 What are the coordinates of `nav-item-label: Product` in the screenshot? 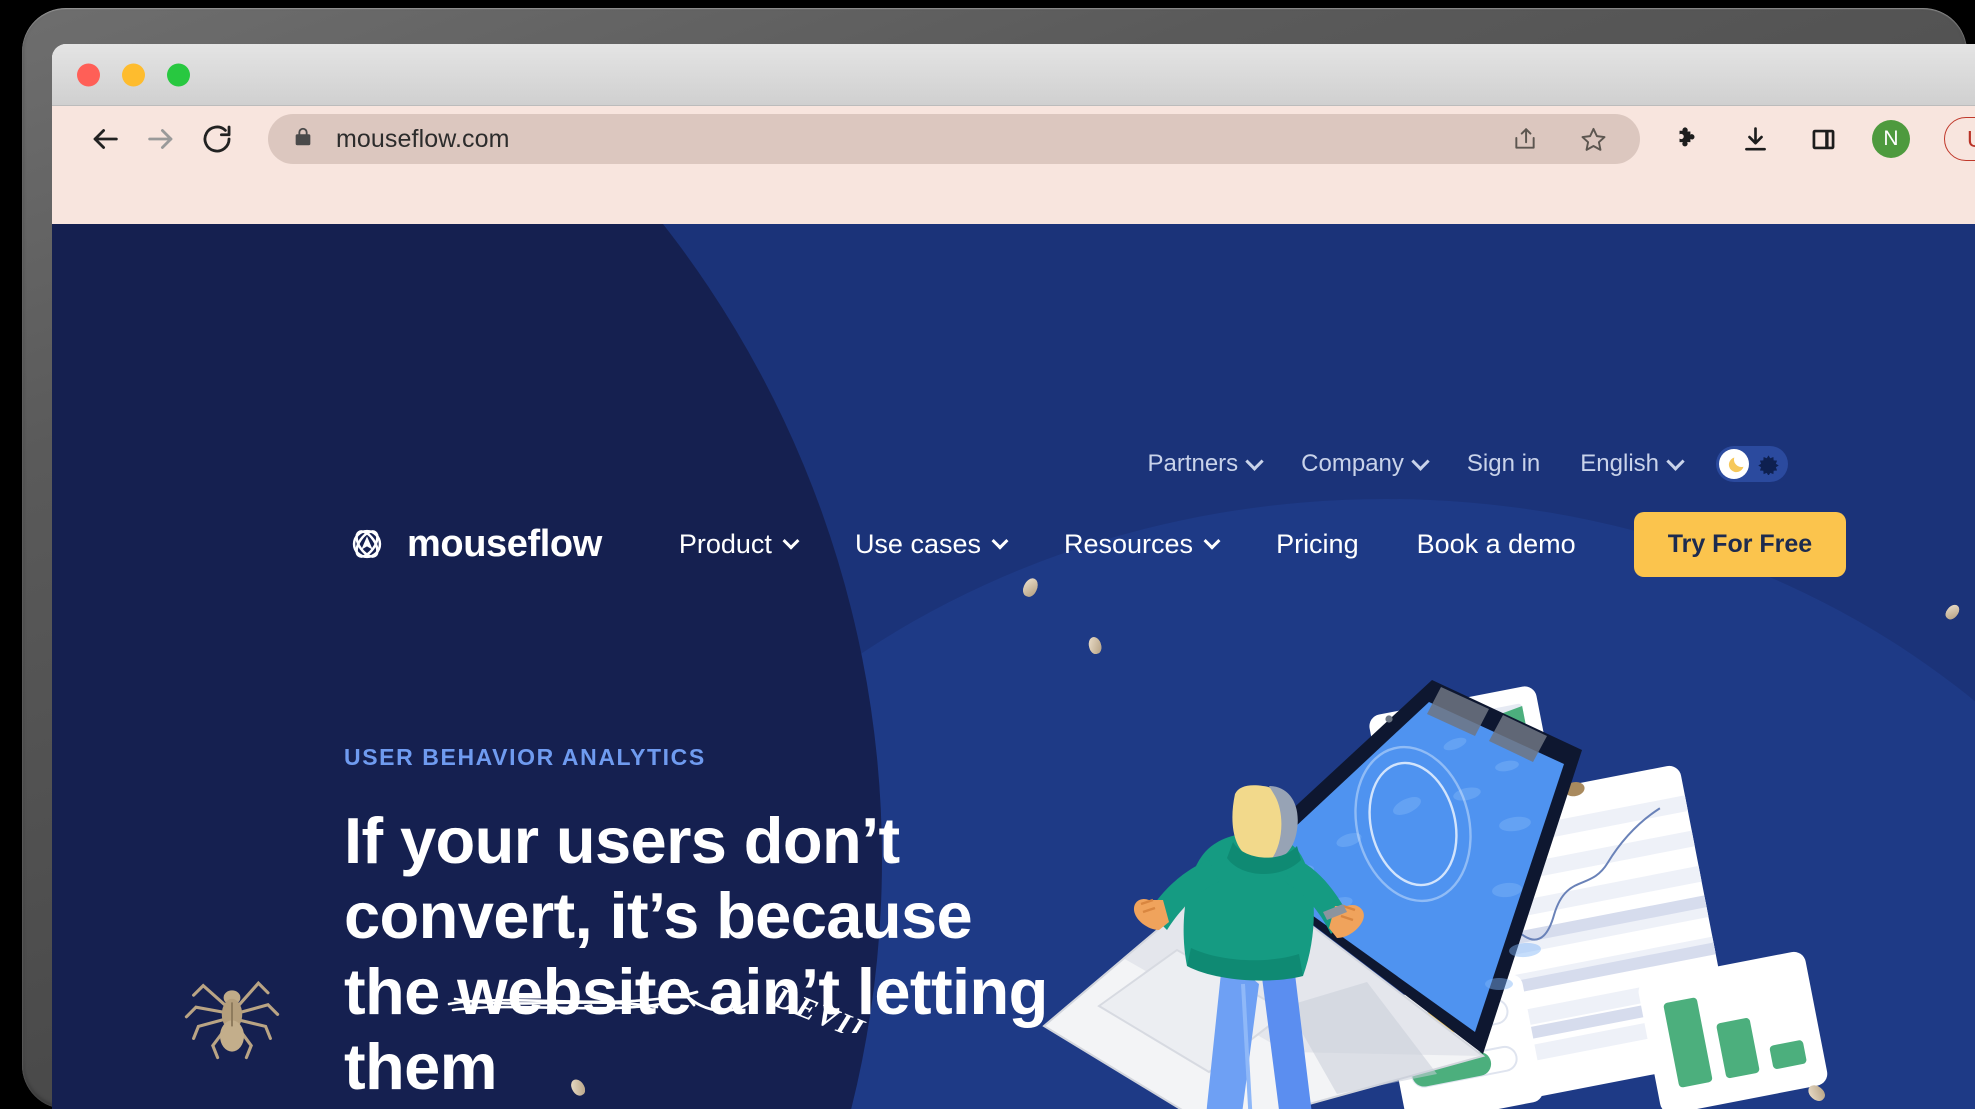 It's located at (725, 543).